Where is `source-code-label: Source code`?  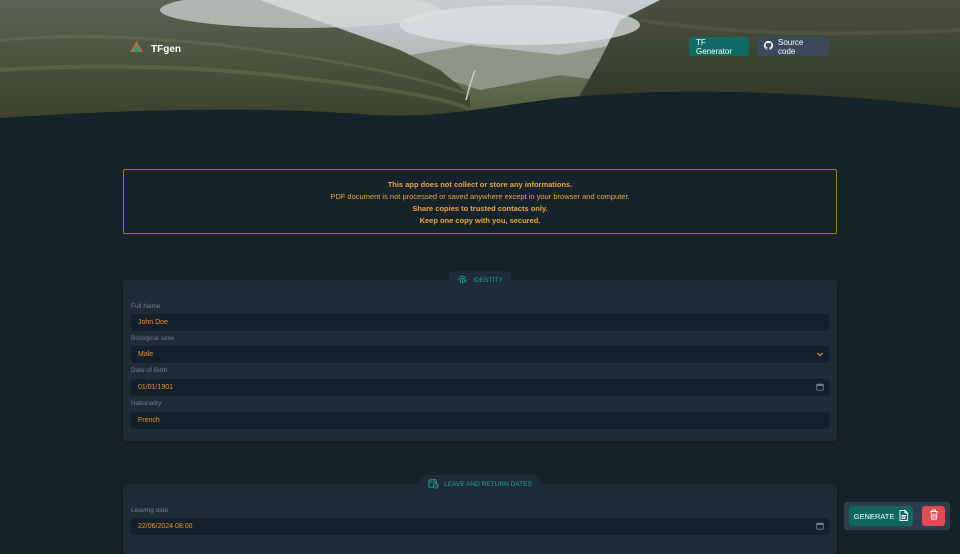 source-code-label: Source code is located at coordinates (791, 46).